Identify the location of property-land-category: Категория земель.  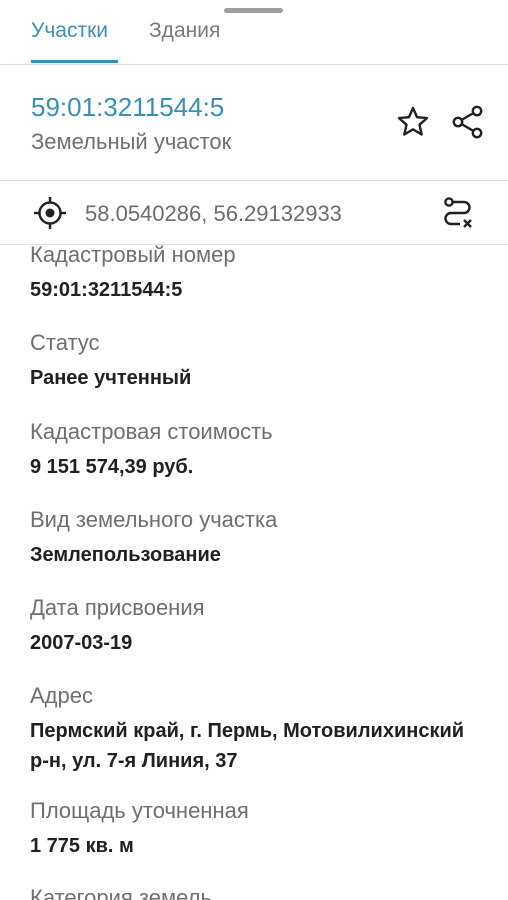
(266, 892).